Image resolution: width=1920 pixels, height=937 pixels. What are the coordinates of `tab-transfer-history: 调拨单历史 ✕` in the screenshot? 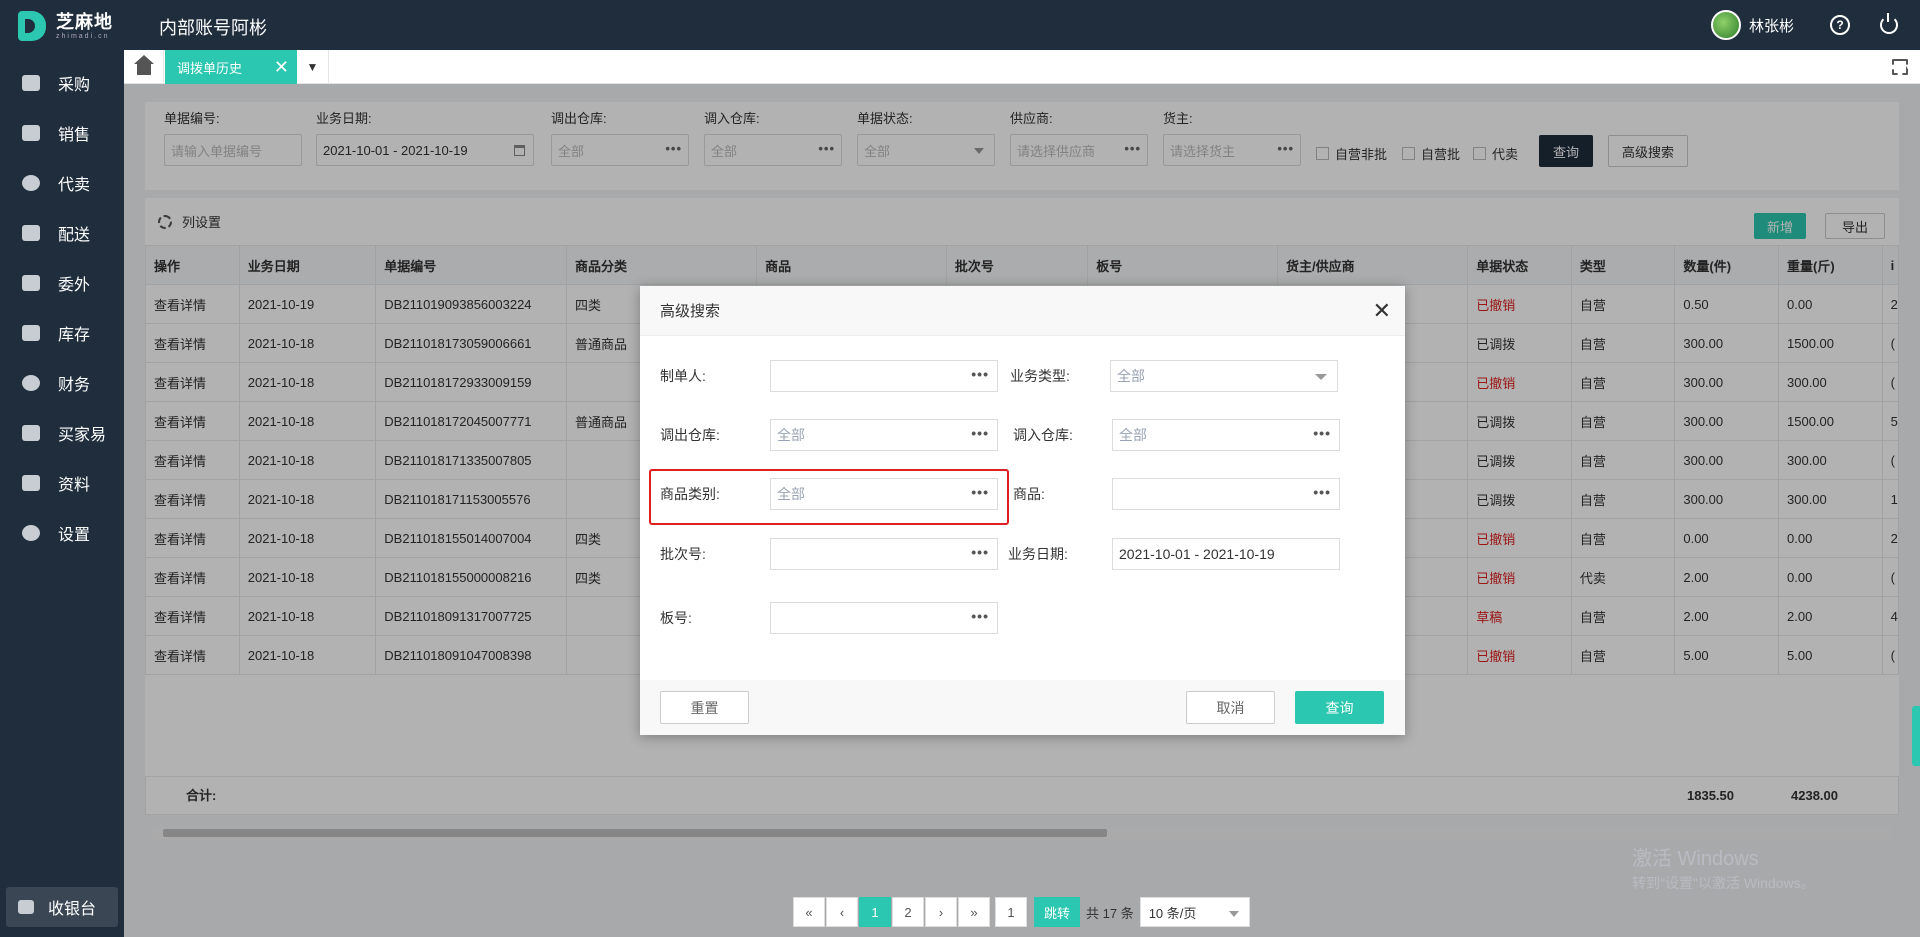 It's located at (231, 67).